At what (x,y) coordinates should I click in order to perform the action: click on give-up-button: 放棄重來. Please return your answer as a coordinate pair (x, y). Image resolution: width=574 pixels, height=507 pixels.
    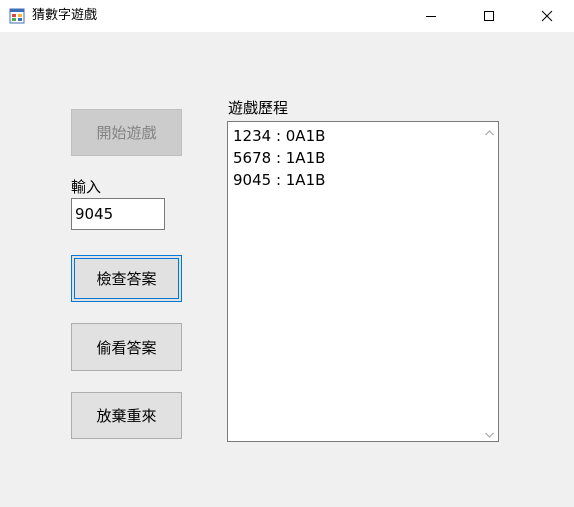
    Looking at the image, I should click on (126, 415).